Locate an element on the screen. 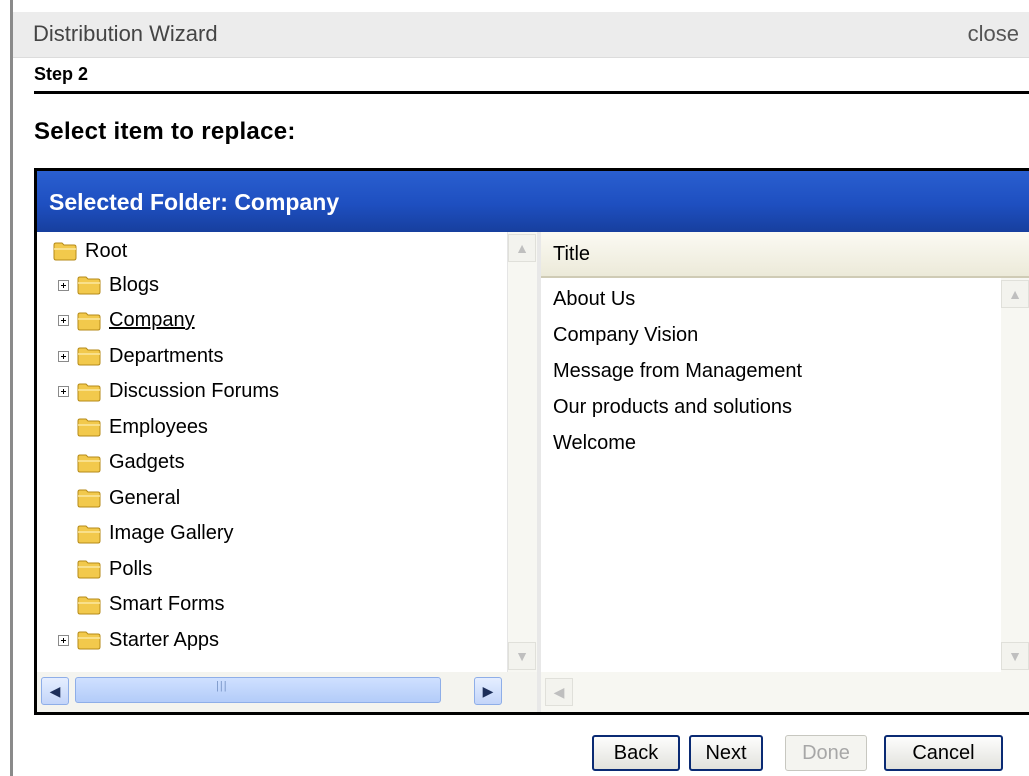 Image resolution: width=1029 pixels, height=776 pixels. tree-node-label: General is located at coordinates (145, 497).